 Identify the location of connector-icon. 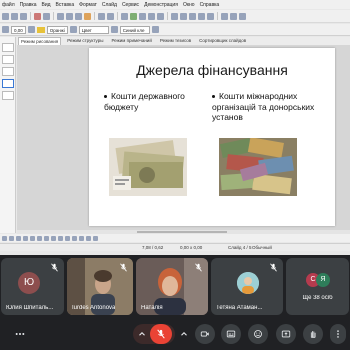
(46, 238).